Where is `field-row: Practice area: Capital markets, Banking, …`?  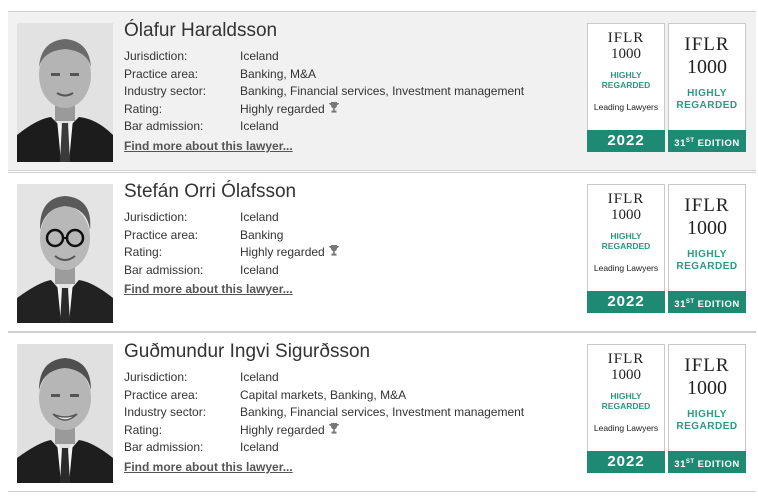 field-row: Practice area: Capital markets, Banking, … is located at coordinates (324, 396).